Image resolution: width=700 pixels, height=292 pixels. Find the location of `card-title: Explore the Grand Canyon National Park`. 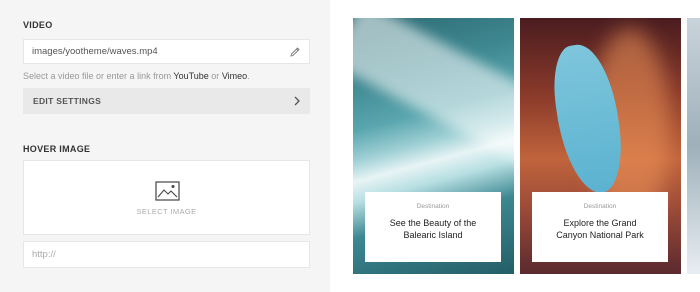

card-title: Explore the Grand Canyon National Park is located at coordinates (600, 229).